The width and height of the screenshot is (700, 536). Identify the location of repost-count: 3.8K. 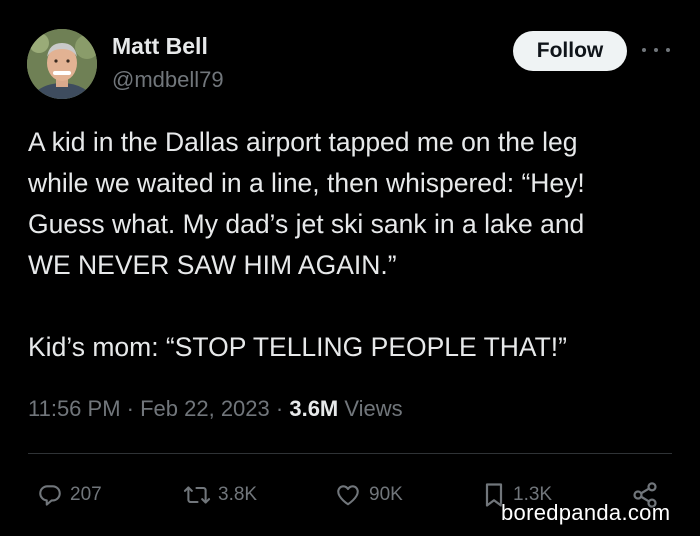
(238, 494).